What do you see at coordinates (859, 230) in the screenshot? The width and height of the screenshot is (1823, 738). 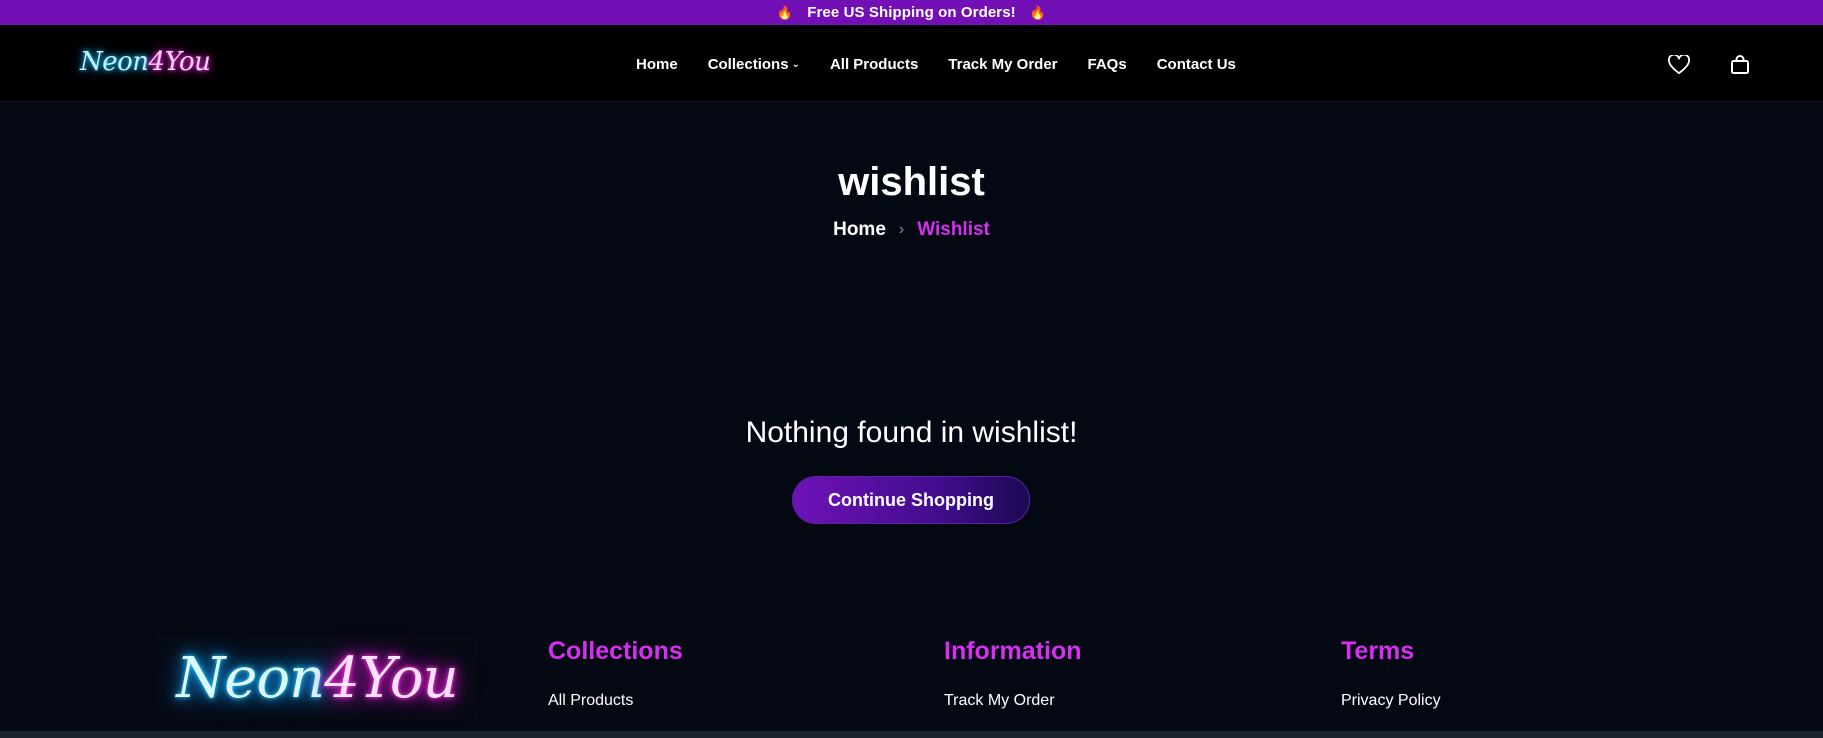 I see `breadcrumb-home: Home` at bounding box center [859, 230].